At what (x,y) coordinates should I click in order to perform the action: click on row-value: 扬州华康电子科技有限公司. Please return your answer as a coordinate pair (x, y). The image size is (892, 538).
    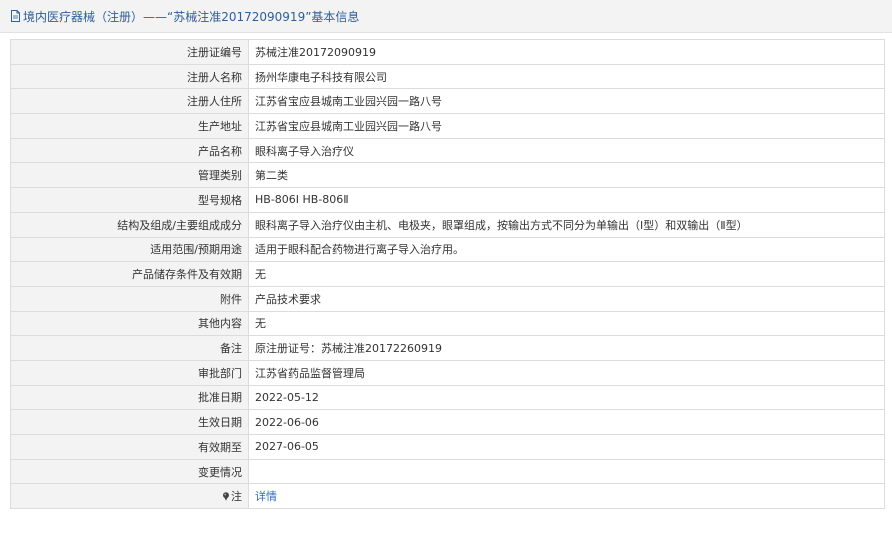
    Looking at the image, I should click on (566, 76).